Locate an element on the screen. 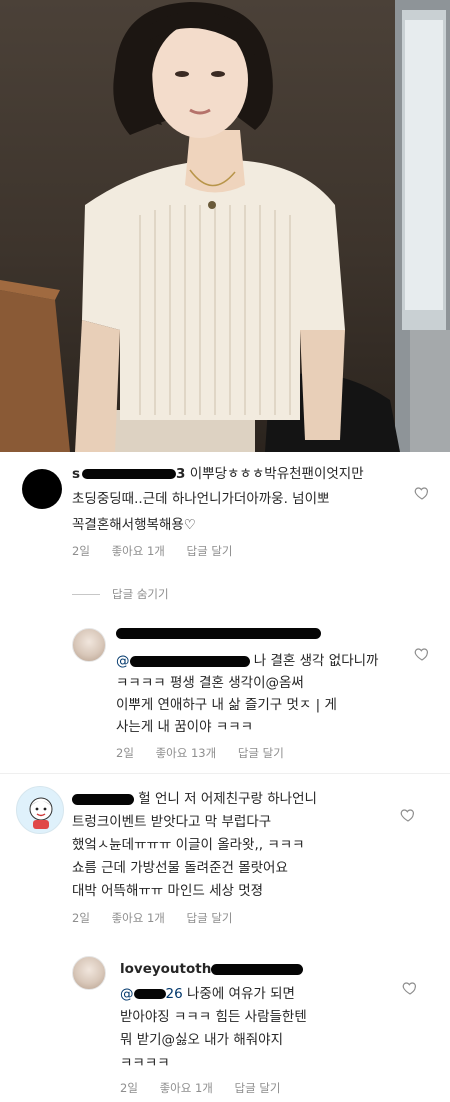 Image resolution: width=450 pixels, height=1102 pixels. comment-line: 헐 언니 저 어제친구랑 하나언니 is located at coordinates (194, 799).